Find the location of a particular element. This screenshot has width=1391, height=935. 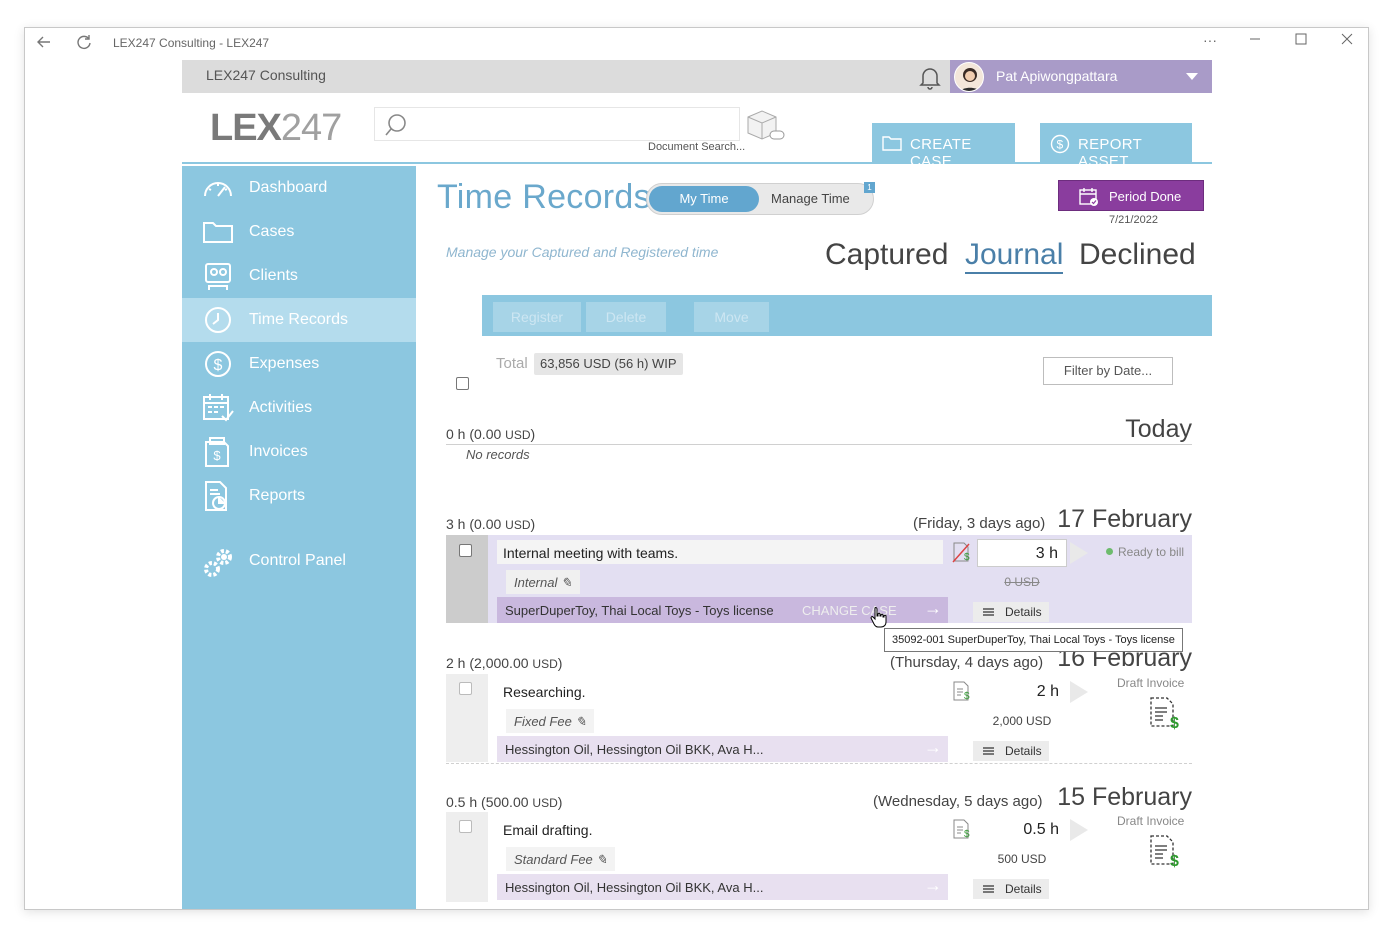

move-button: Move is located at coordinates (731, 317).